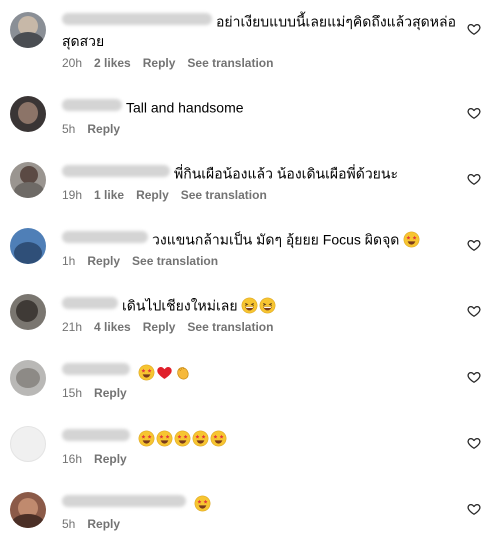 The width and height of the screenshot is (491, 546). Describe the element at coordinates (180, 305) in the screenshot. I see `comment-text: เดินไปเชียงใหม่เลย` at that location.